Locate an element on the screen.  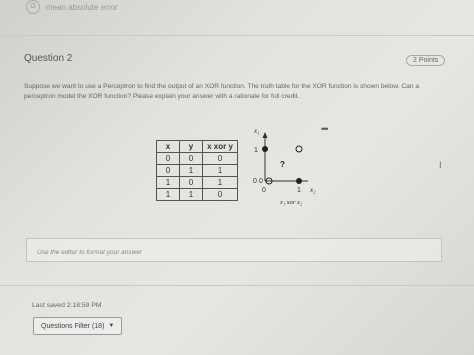
option-marker: G is located at coordinates (33, 7).